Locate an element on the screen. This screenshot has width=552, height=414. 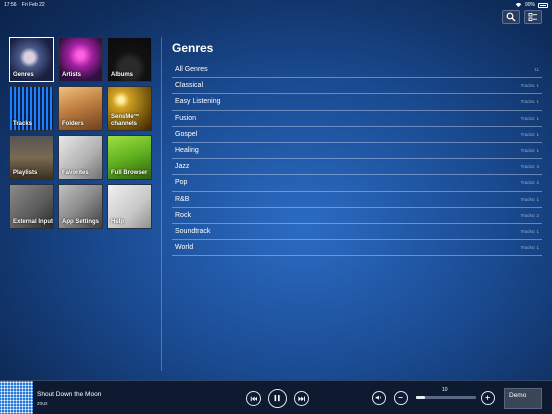
genre-row-easy-listening: Easy Listening Tracks: 1 is located at coordinates (357, 102).